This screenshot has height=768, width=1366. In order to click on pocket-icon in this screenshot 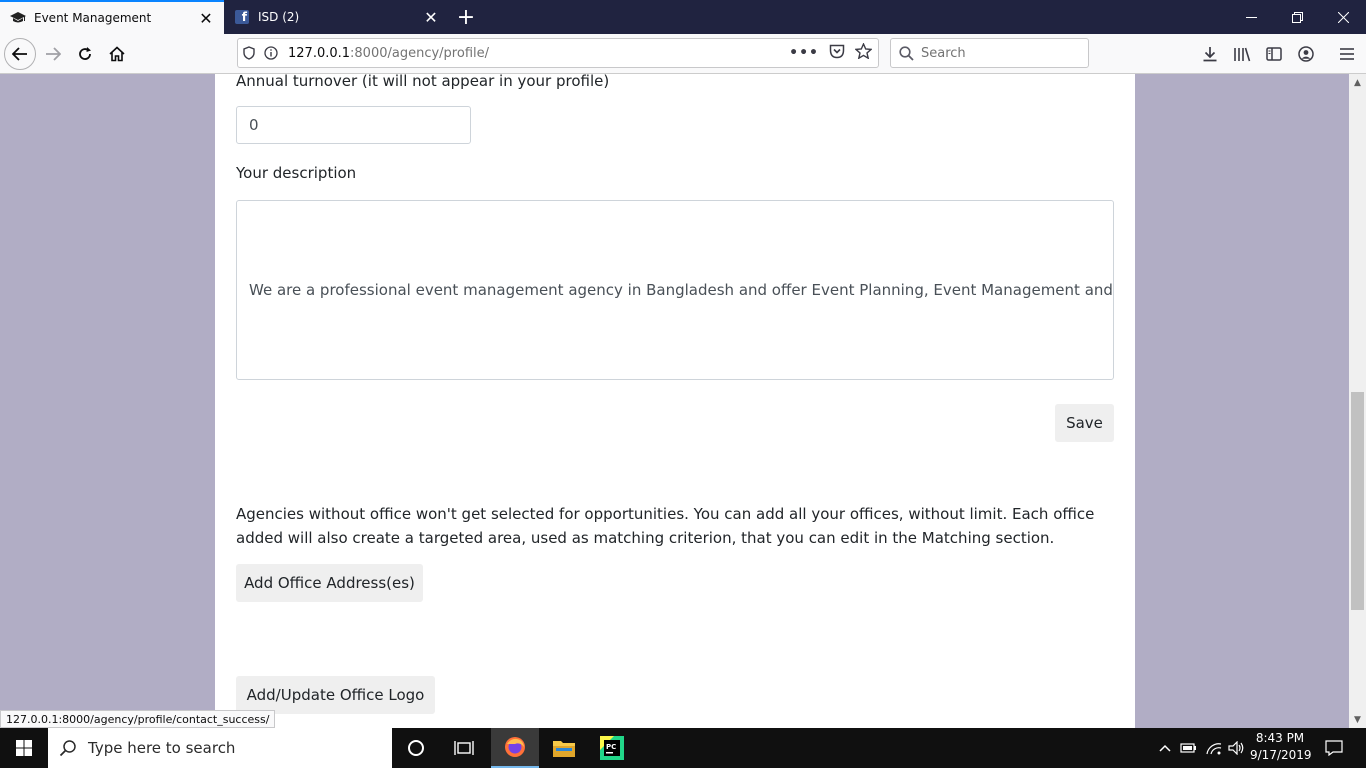, I will do `click(837, 53)`.